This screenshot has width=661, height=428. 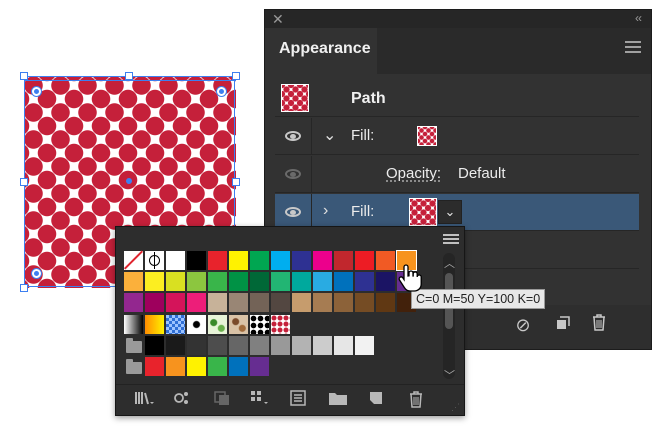 I want to click on fill-dropdown-button: ⌄, so click(x=450, y=212).